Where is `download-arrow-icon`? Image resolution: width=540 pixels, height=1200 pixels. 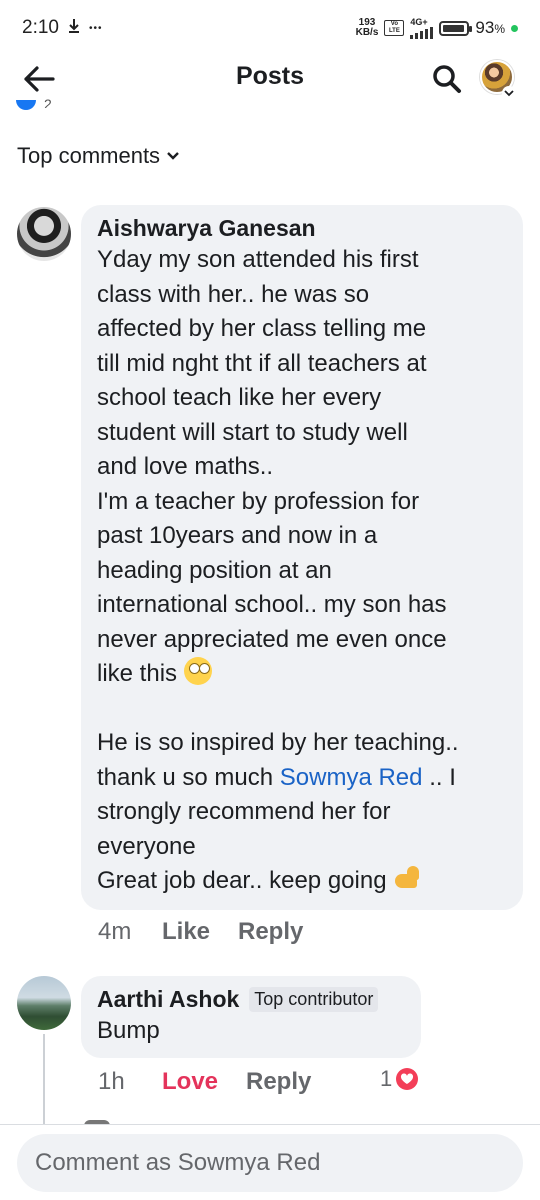
download-arrow-icon is located at coordinates (74, 28).